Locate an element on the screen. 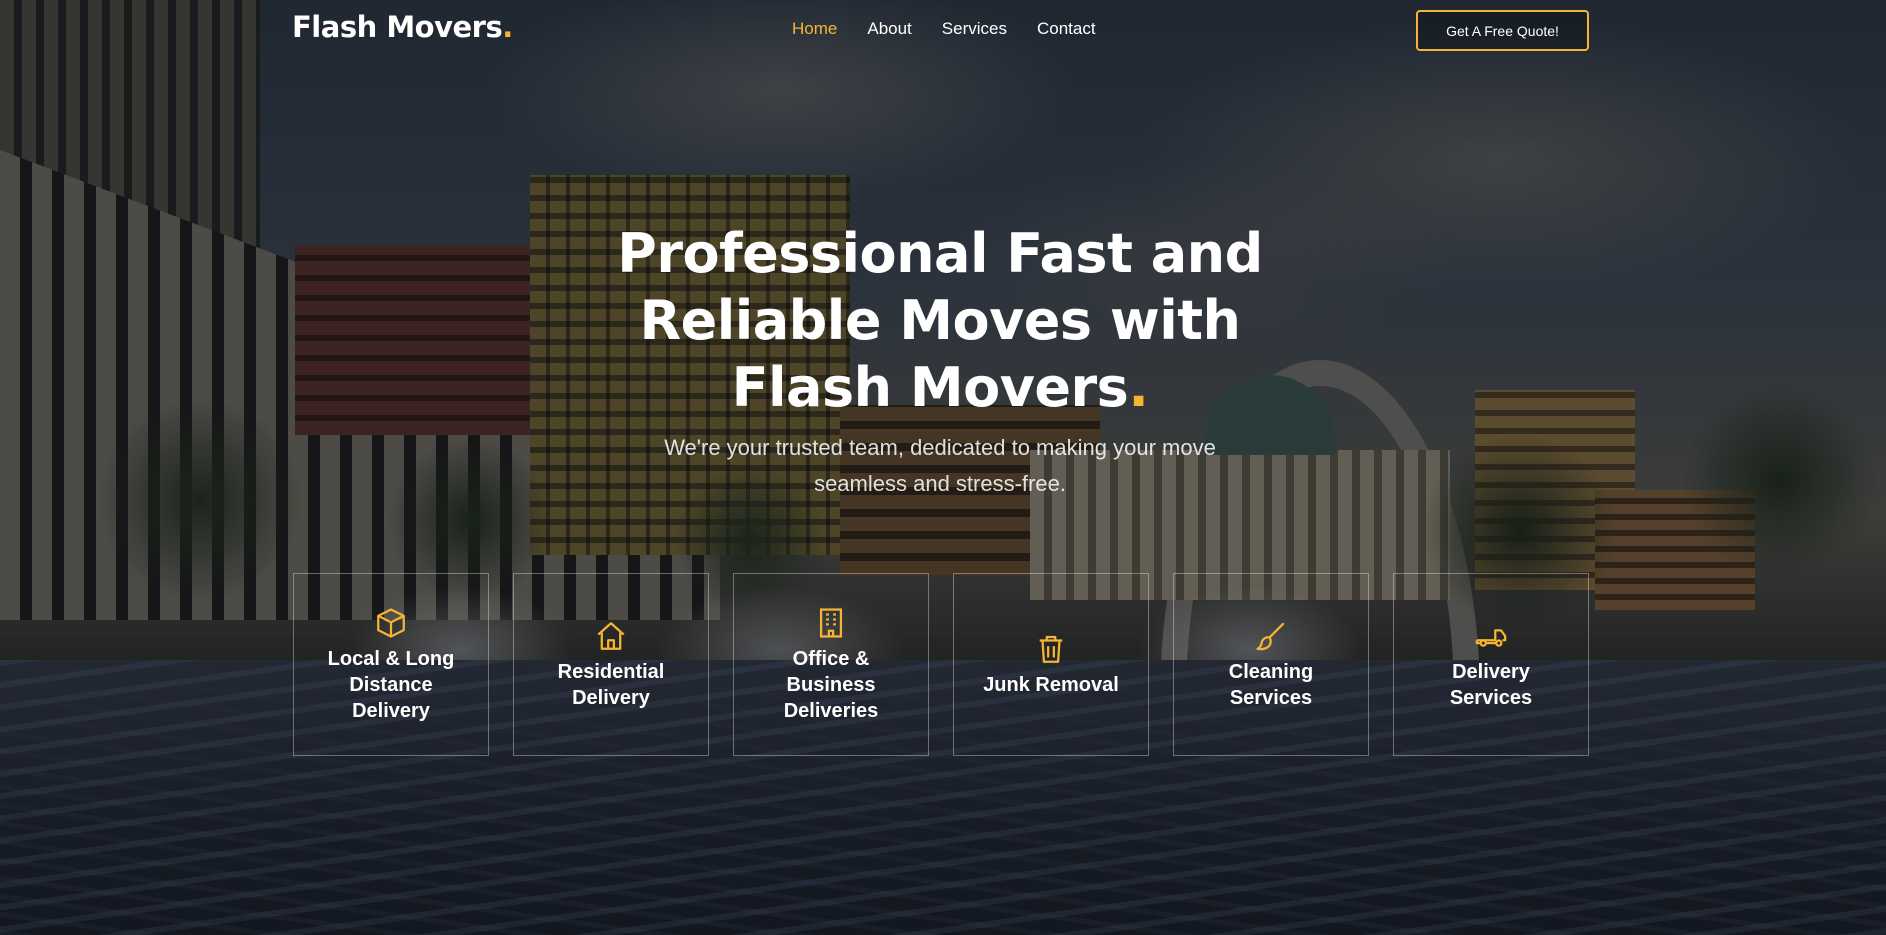 This screenshot has width=1886, height=935. brand-name: Flash Movers is located at coordinates (397, 27).